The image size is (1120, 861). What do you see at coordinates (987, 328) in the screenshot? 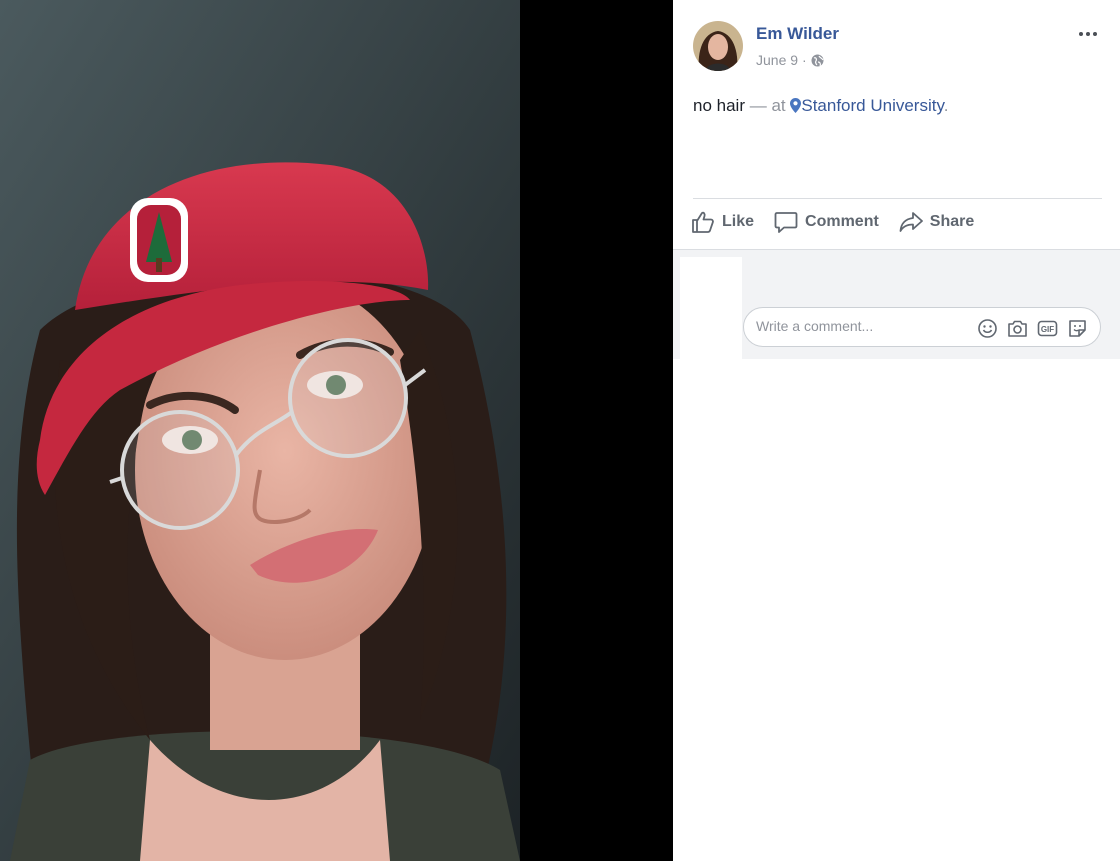
I see `emoji-icon` at bounding box center [987, 328].